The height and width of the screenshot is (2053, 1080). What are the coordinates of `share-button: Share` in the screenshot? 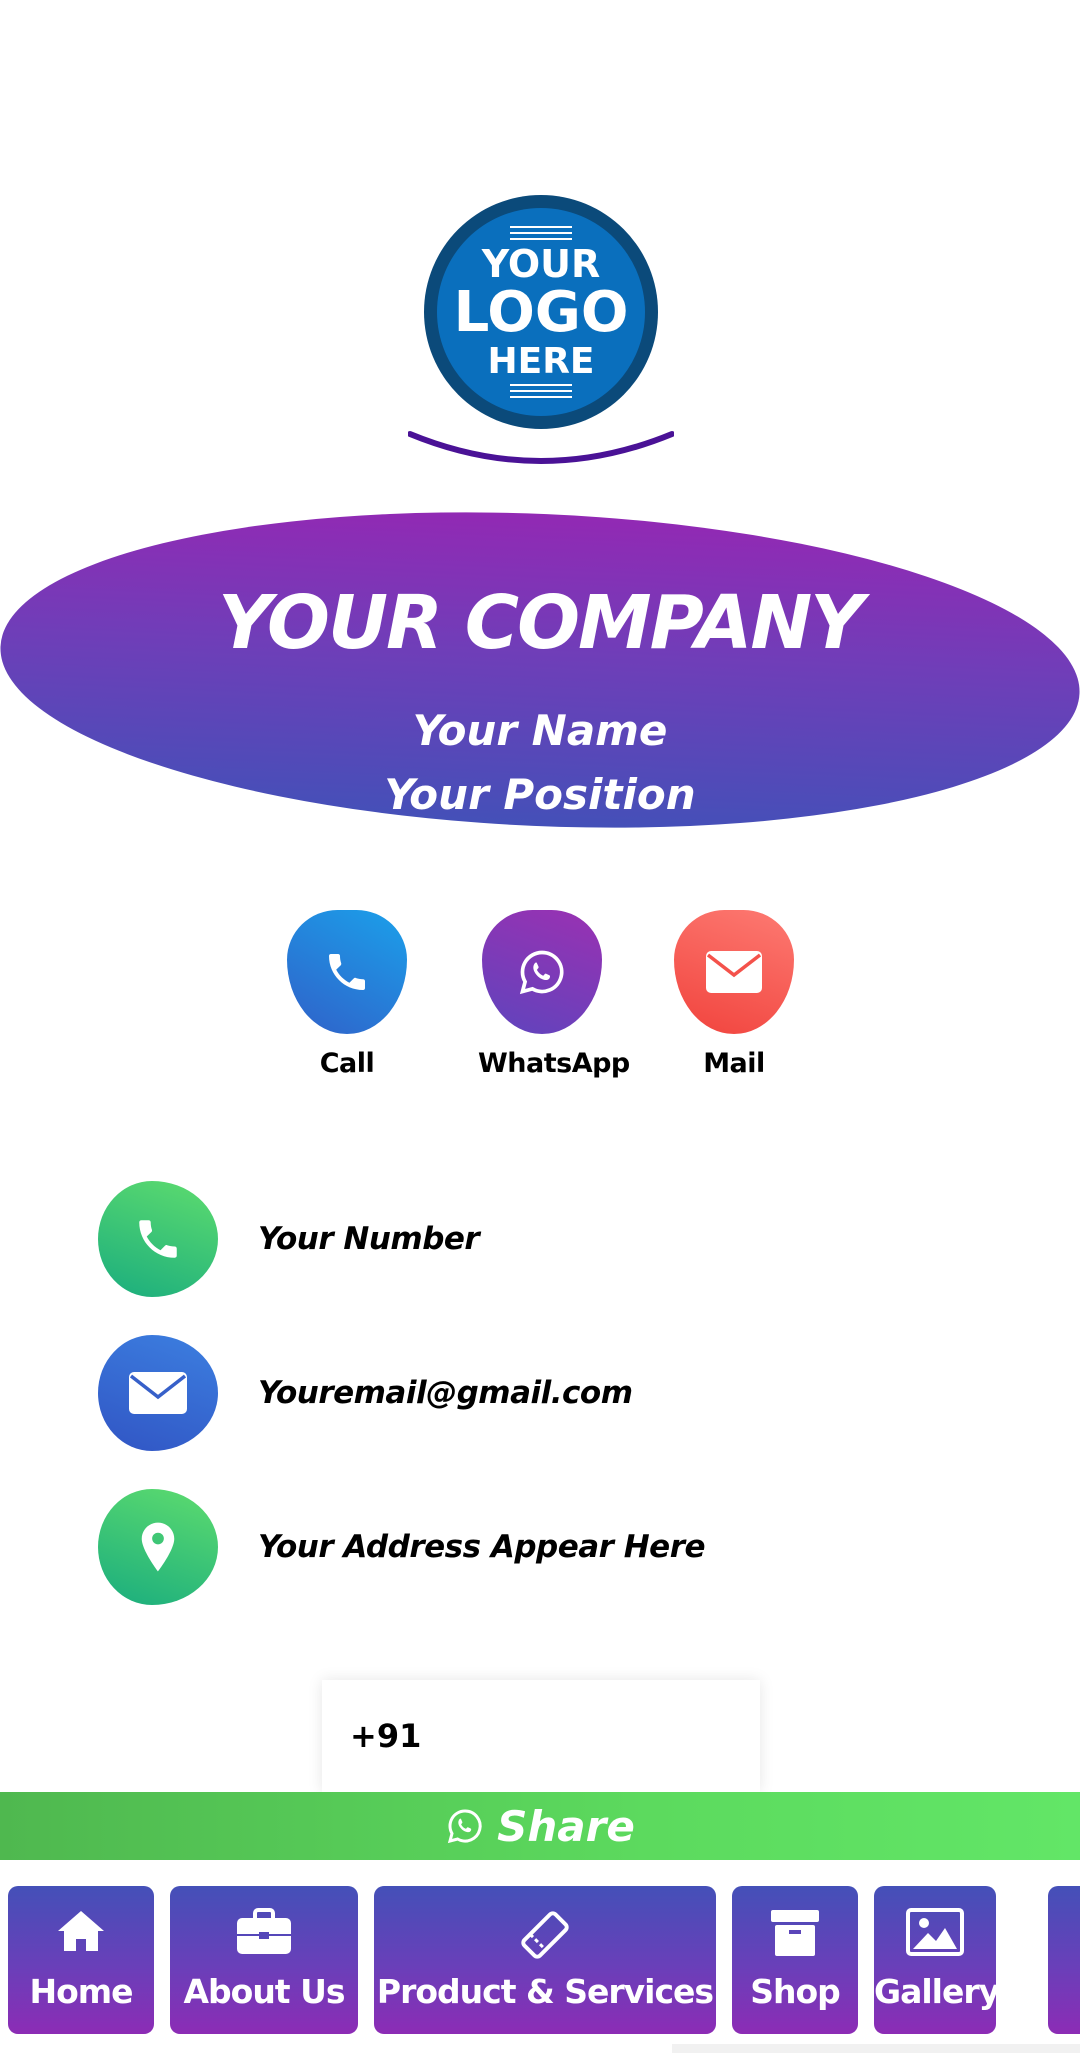 It's located at (540, 1826).